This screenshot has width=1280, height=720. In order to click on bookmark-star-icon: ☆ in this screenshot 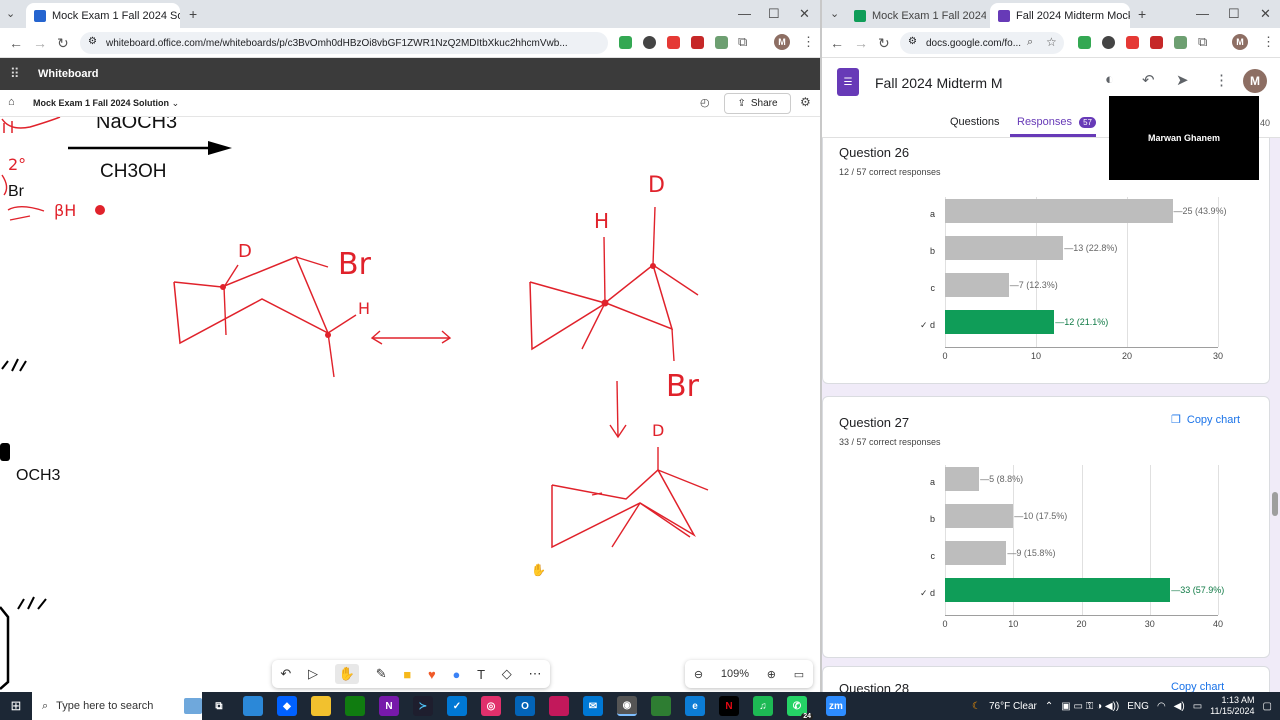, I will do `click(1051, 42)`.